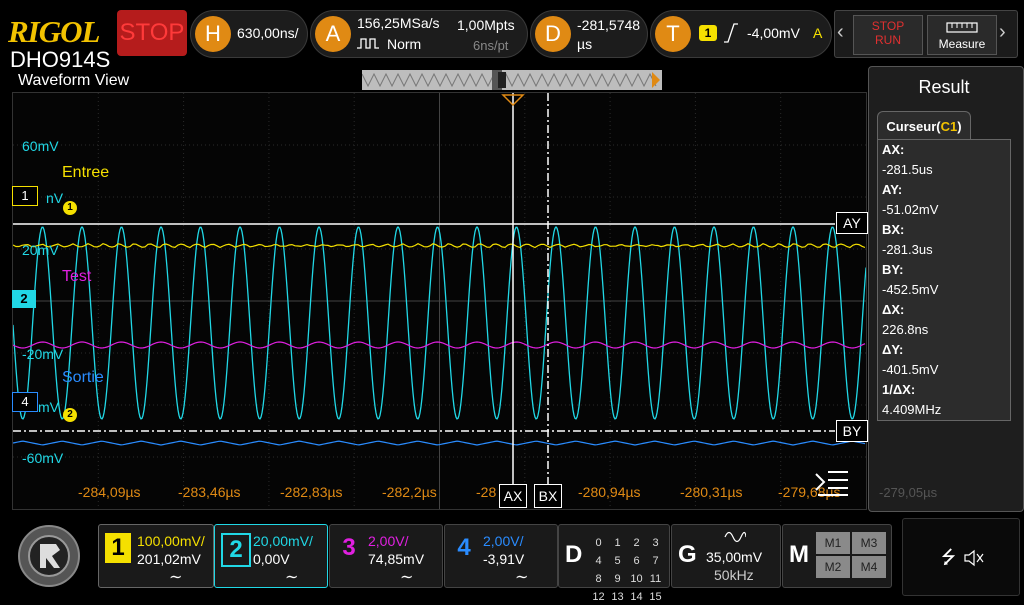  I want to click on ch2-label: Test, so click(77, 276).